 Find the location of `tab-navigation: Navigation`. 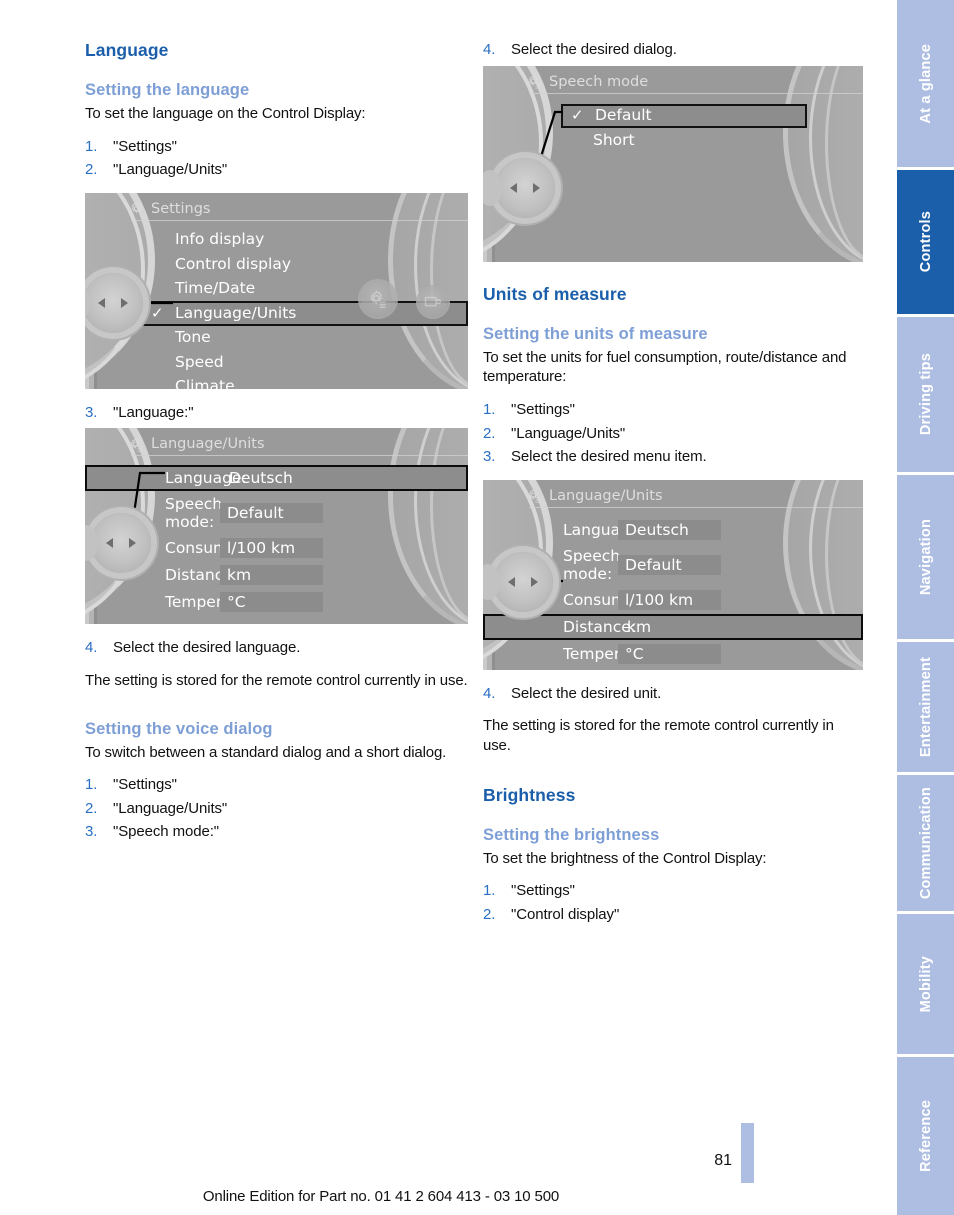

tab-navigation: Navigation is located at coordinates (925, 557).